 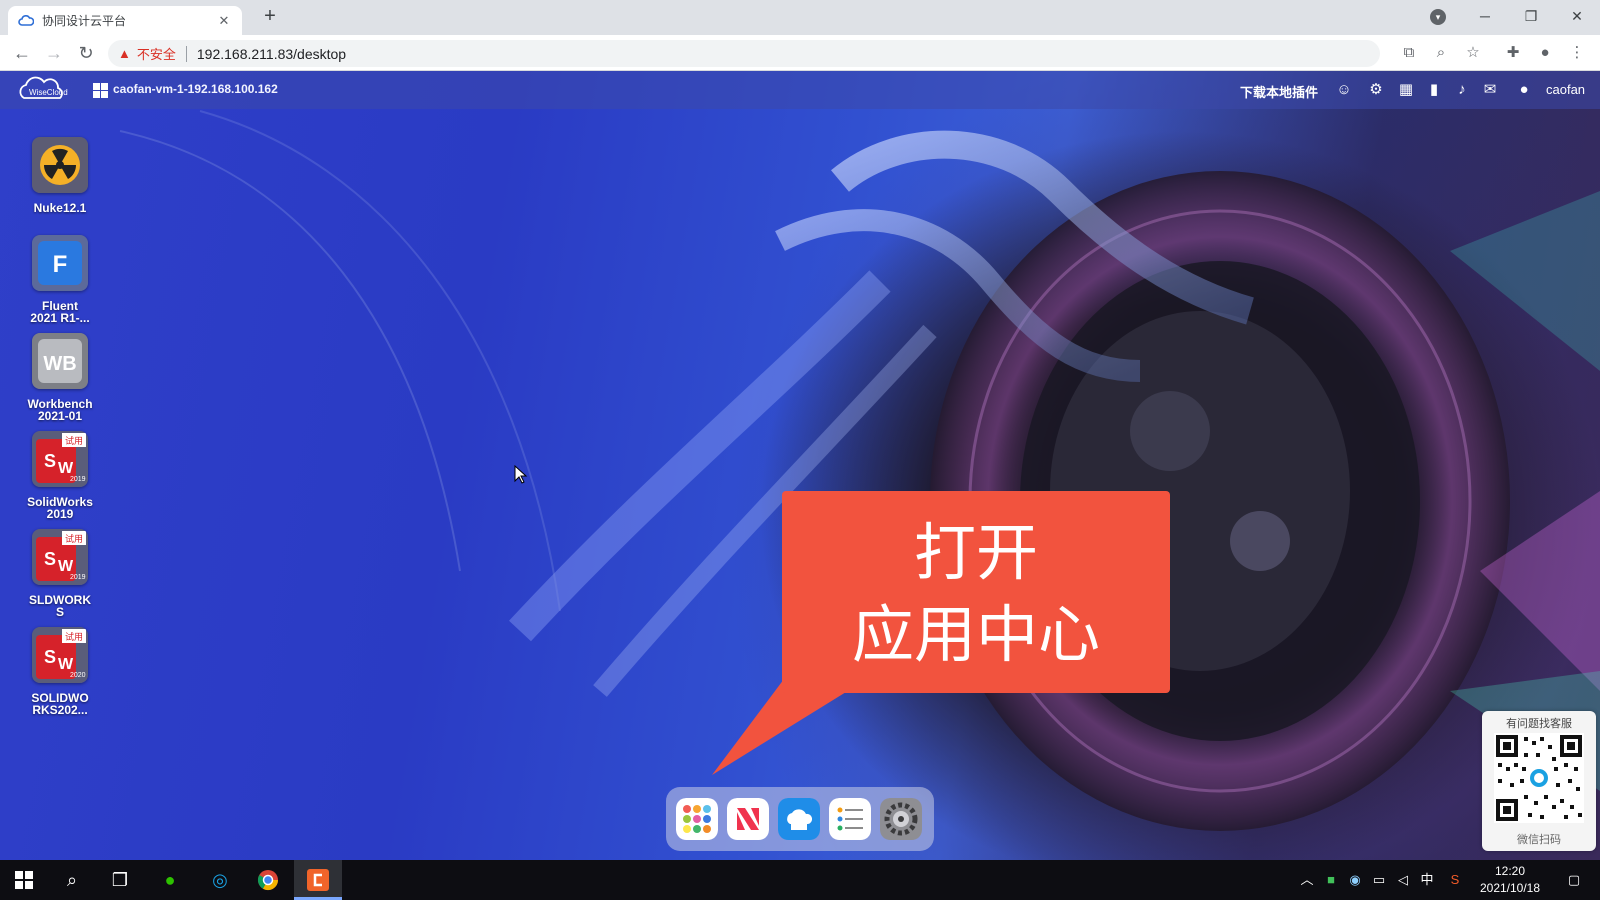 What do you see at coordinates (1331, 880) in the screenshot?
I see `tray-security-icon: ■` at bounding box center [1331, 880].